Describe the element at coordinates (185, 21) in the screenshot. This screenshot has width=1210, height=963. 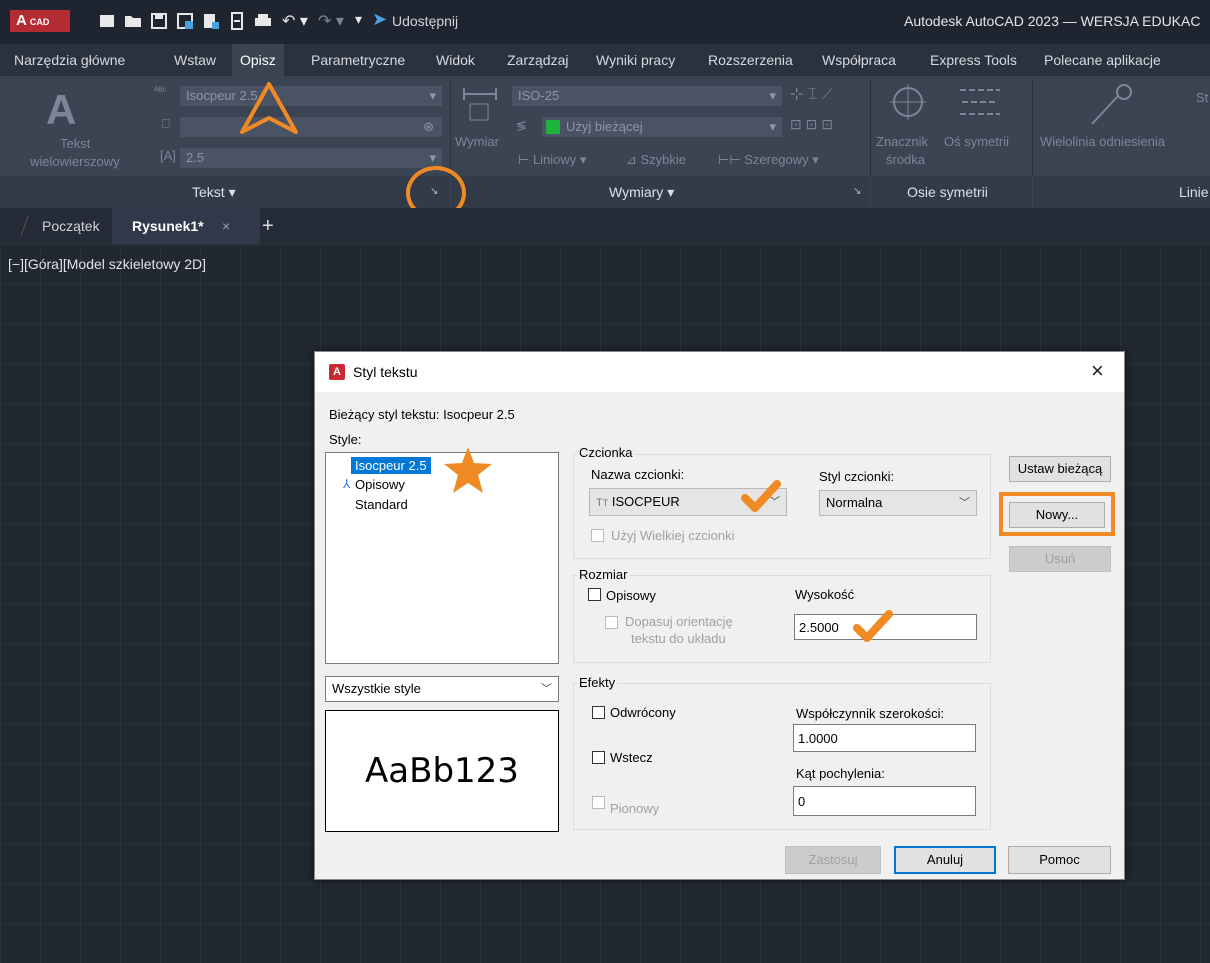
I see `save-as-icon` at that location.